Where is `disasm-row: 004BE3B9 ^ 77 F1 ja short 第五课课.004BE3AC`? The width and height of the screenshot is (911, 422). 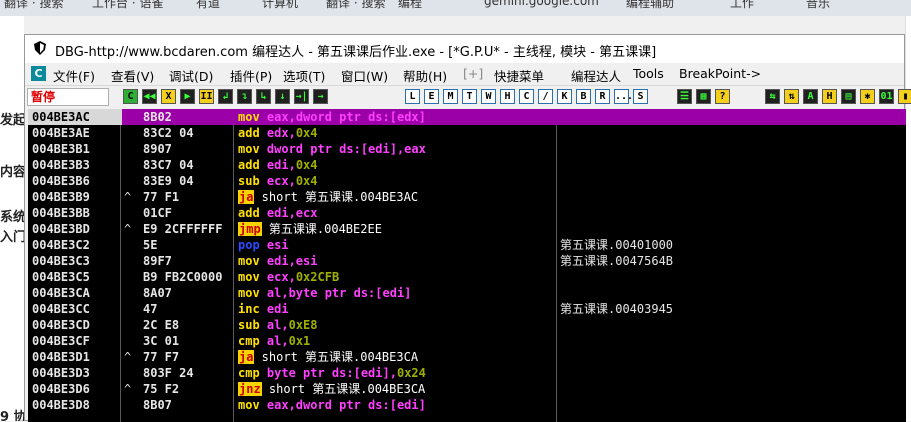 disasm-row: 004BE3B9 ^ 77 F1 ja short 第五课课.004BE3AC is located at coordinates (467, 197).